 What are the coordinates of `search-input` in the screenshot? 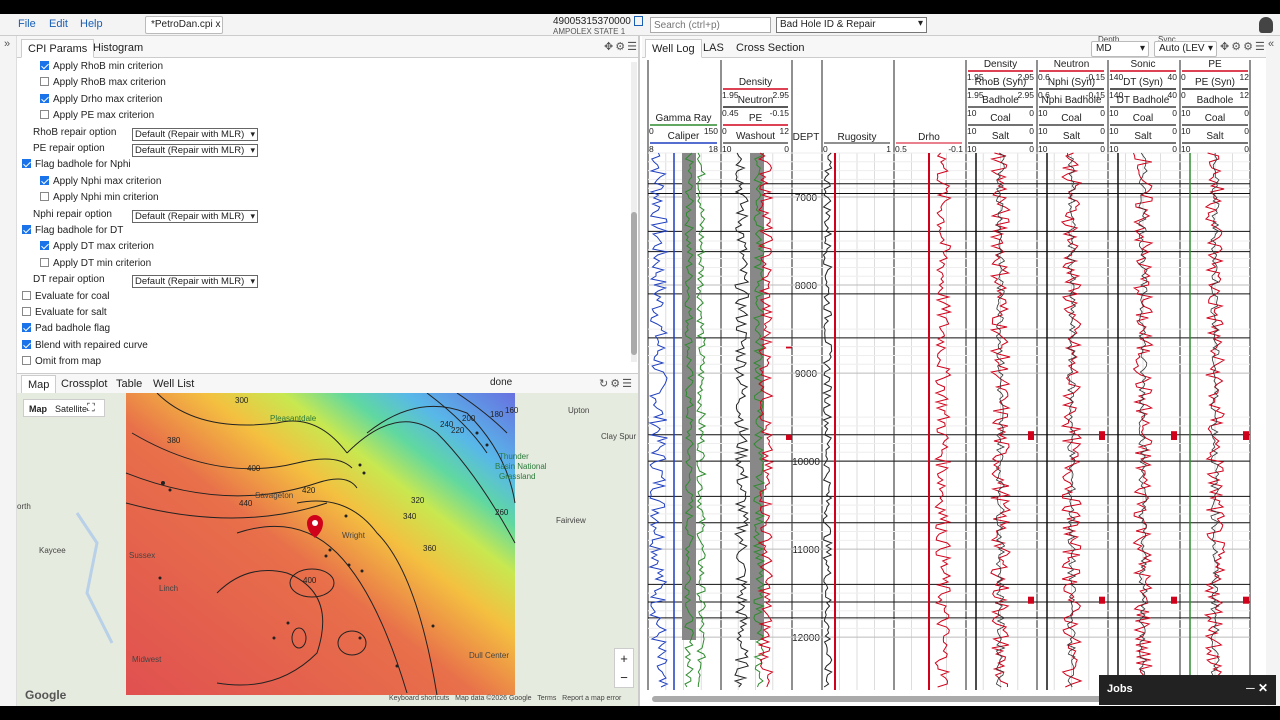 It's located at (710, 25).